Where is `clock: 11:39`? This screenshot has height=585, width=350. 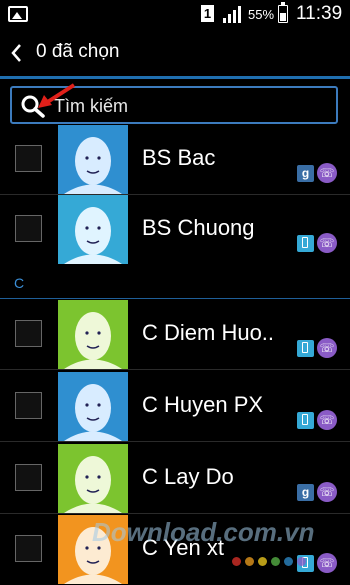
clock: 11:39 is located at coordinates (319, 13).